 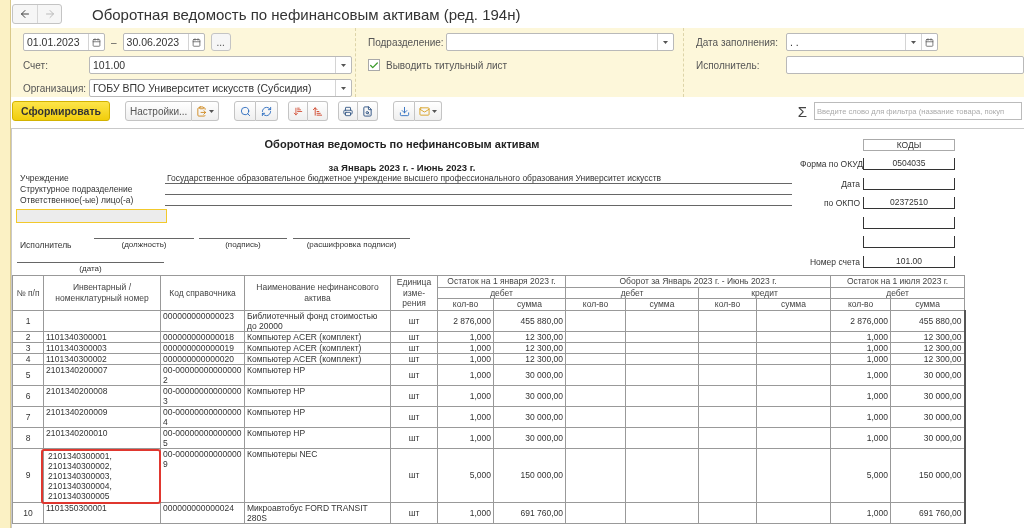 I want to click on inventory-number: 1101340300002, so click(x=77, y=358).